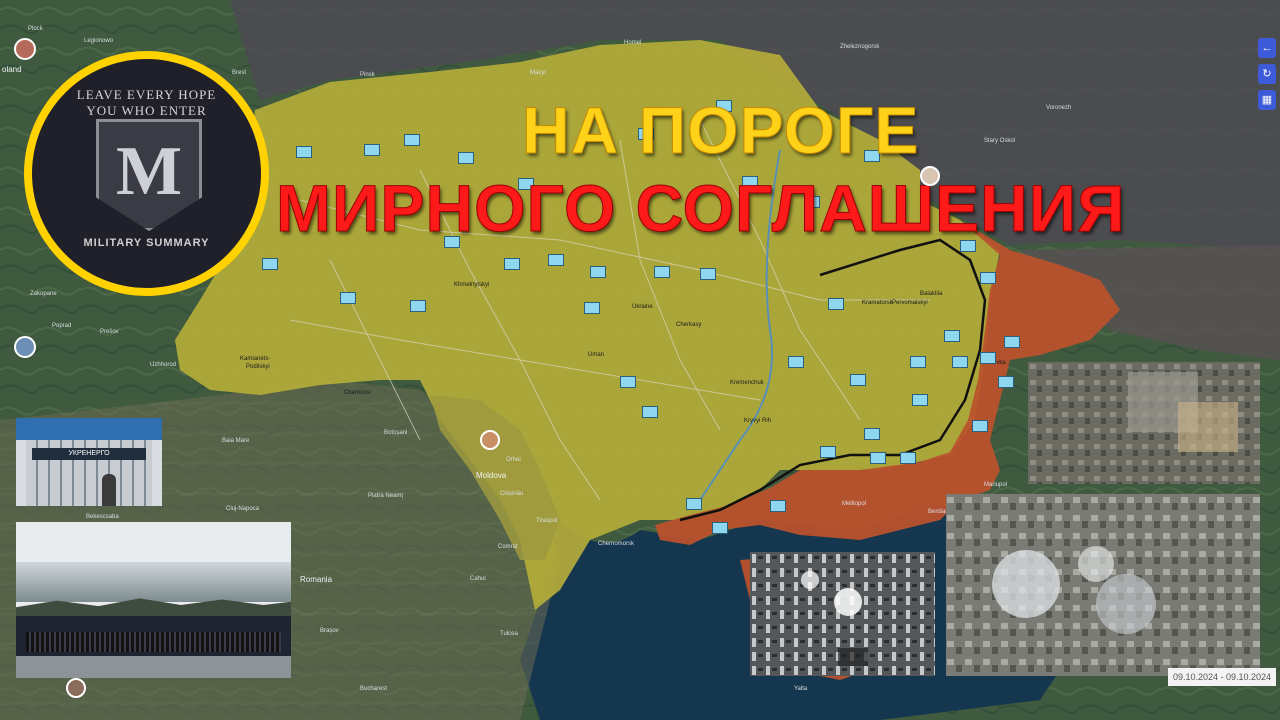 The height and width of the screenshot is (720, 1280). Describe the element at coordinates (854, 504) in the screenshot. I see `svg-text: Melitopol` at that location.